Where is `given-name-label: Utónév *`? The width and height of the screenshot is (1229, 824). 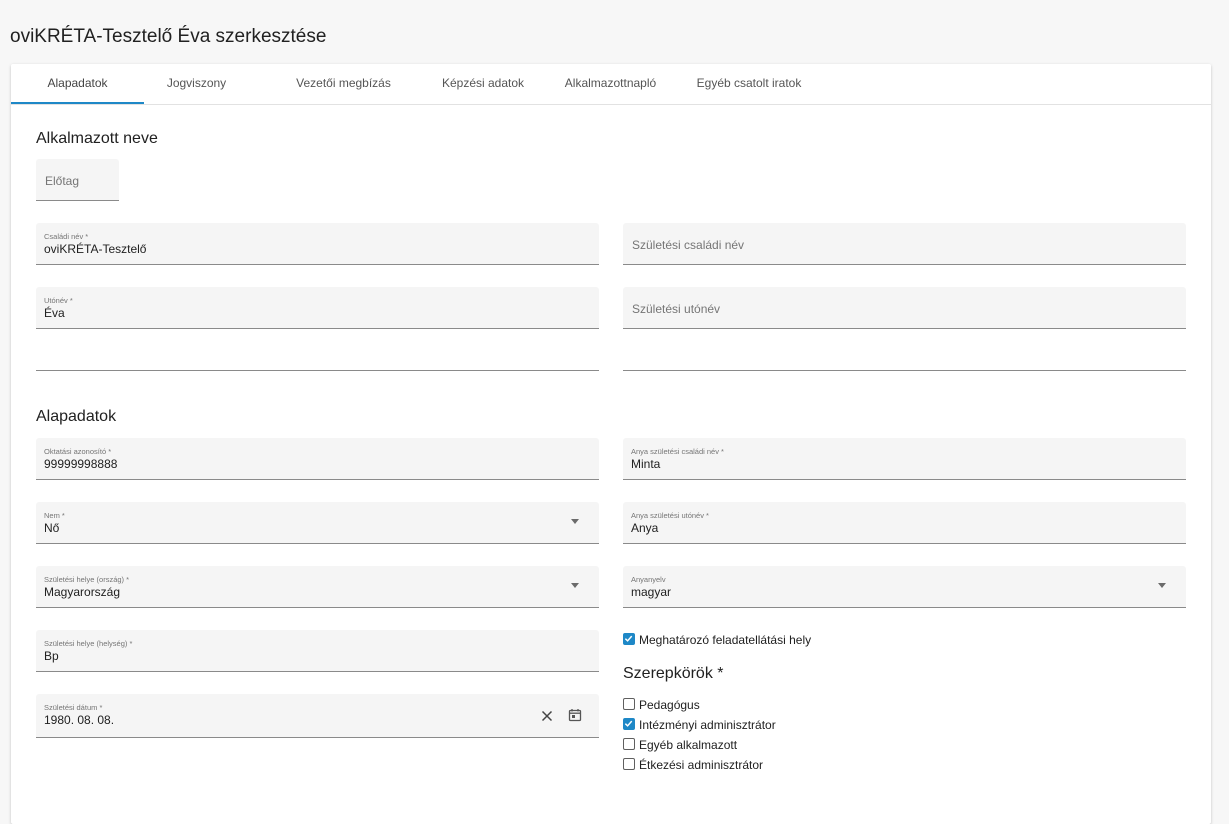
given-name-label: Utónév * is located at coordinates (58, 300).